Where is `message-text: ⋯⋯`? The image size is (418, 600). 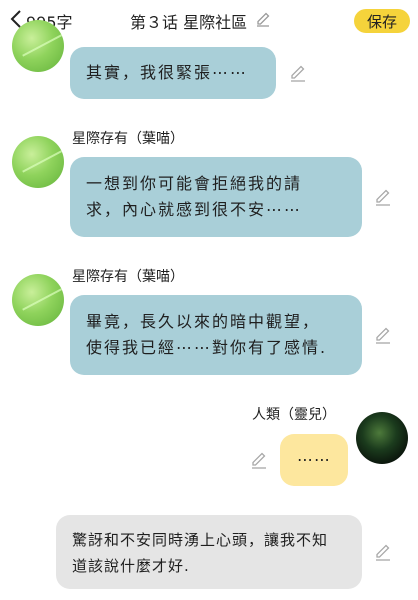 message-text: ⋯⋯ is located at coordinates (314, 459).